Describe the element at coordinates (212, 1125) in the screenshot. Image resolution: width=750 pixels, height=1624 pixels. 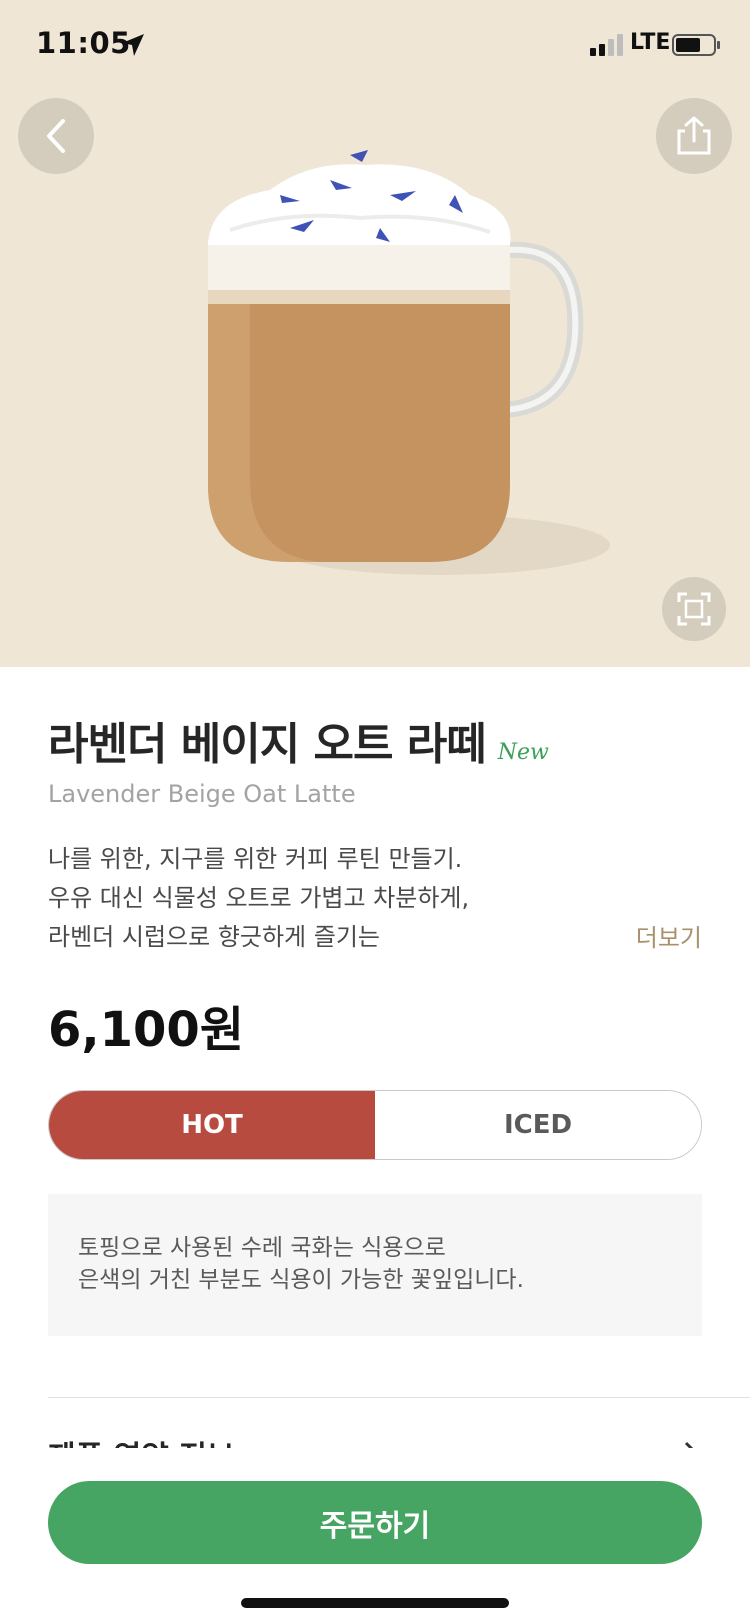
I see `hot-option: HOT` at that location.